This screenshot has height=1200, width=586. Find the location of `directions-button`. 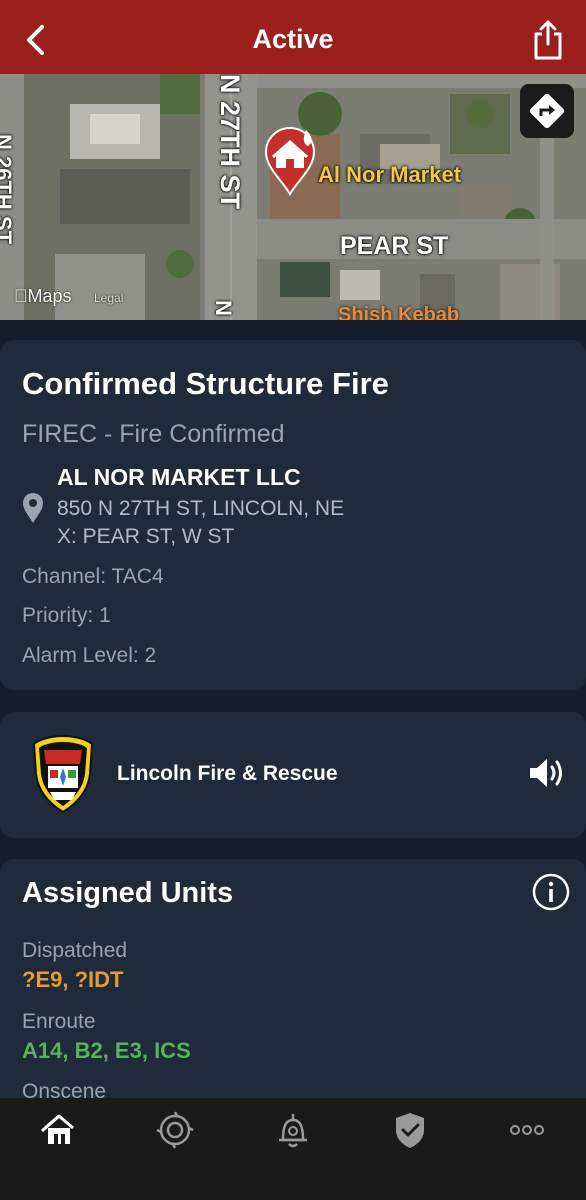

directions-button is located at coordinates (547, 111).